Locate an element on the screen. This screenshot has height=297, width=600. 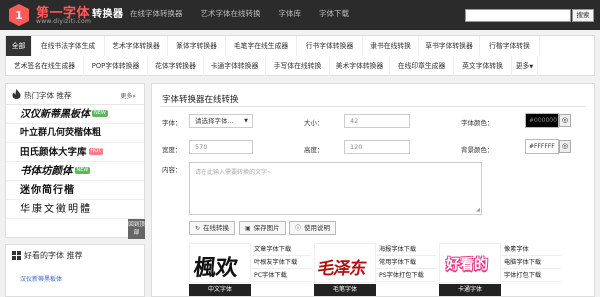
width-input: 570 is located at coordinates (221, 147).